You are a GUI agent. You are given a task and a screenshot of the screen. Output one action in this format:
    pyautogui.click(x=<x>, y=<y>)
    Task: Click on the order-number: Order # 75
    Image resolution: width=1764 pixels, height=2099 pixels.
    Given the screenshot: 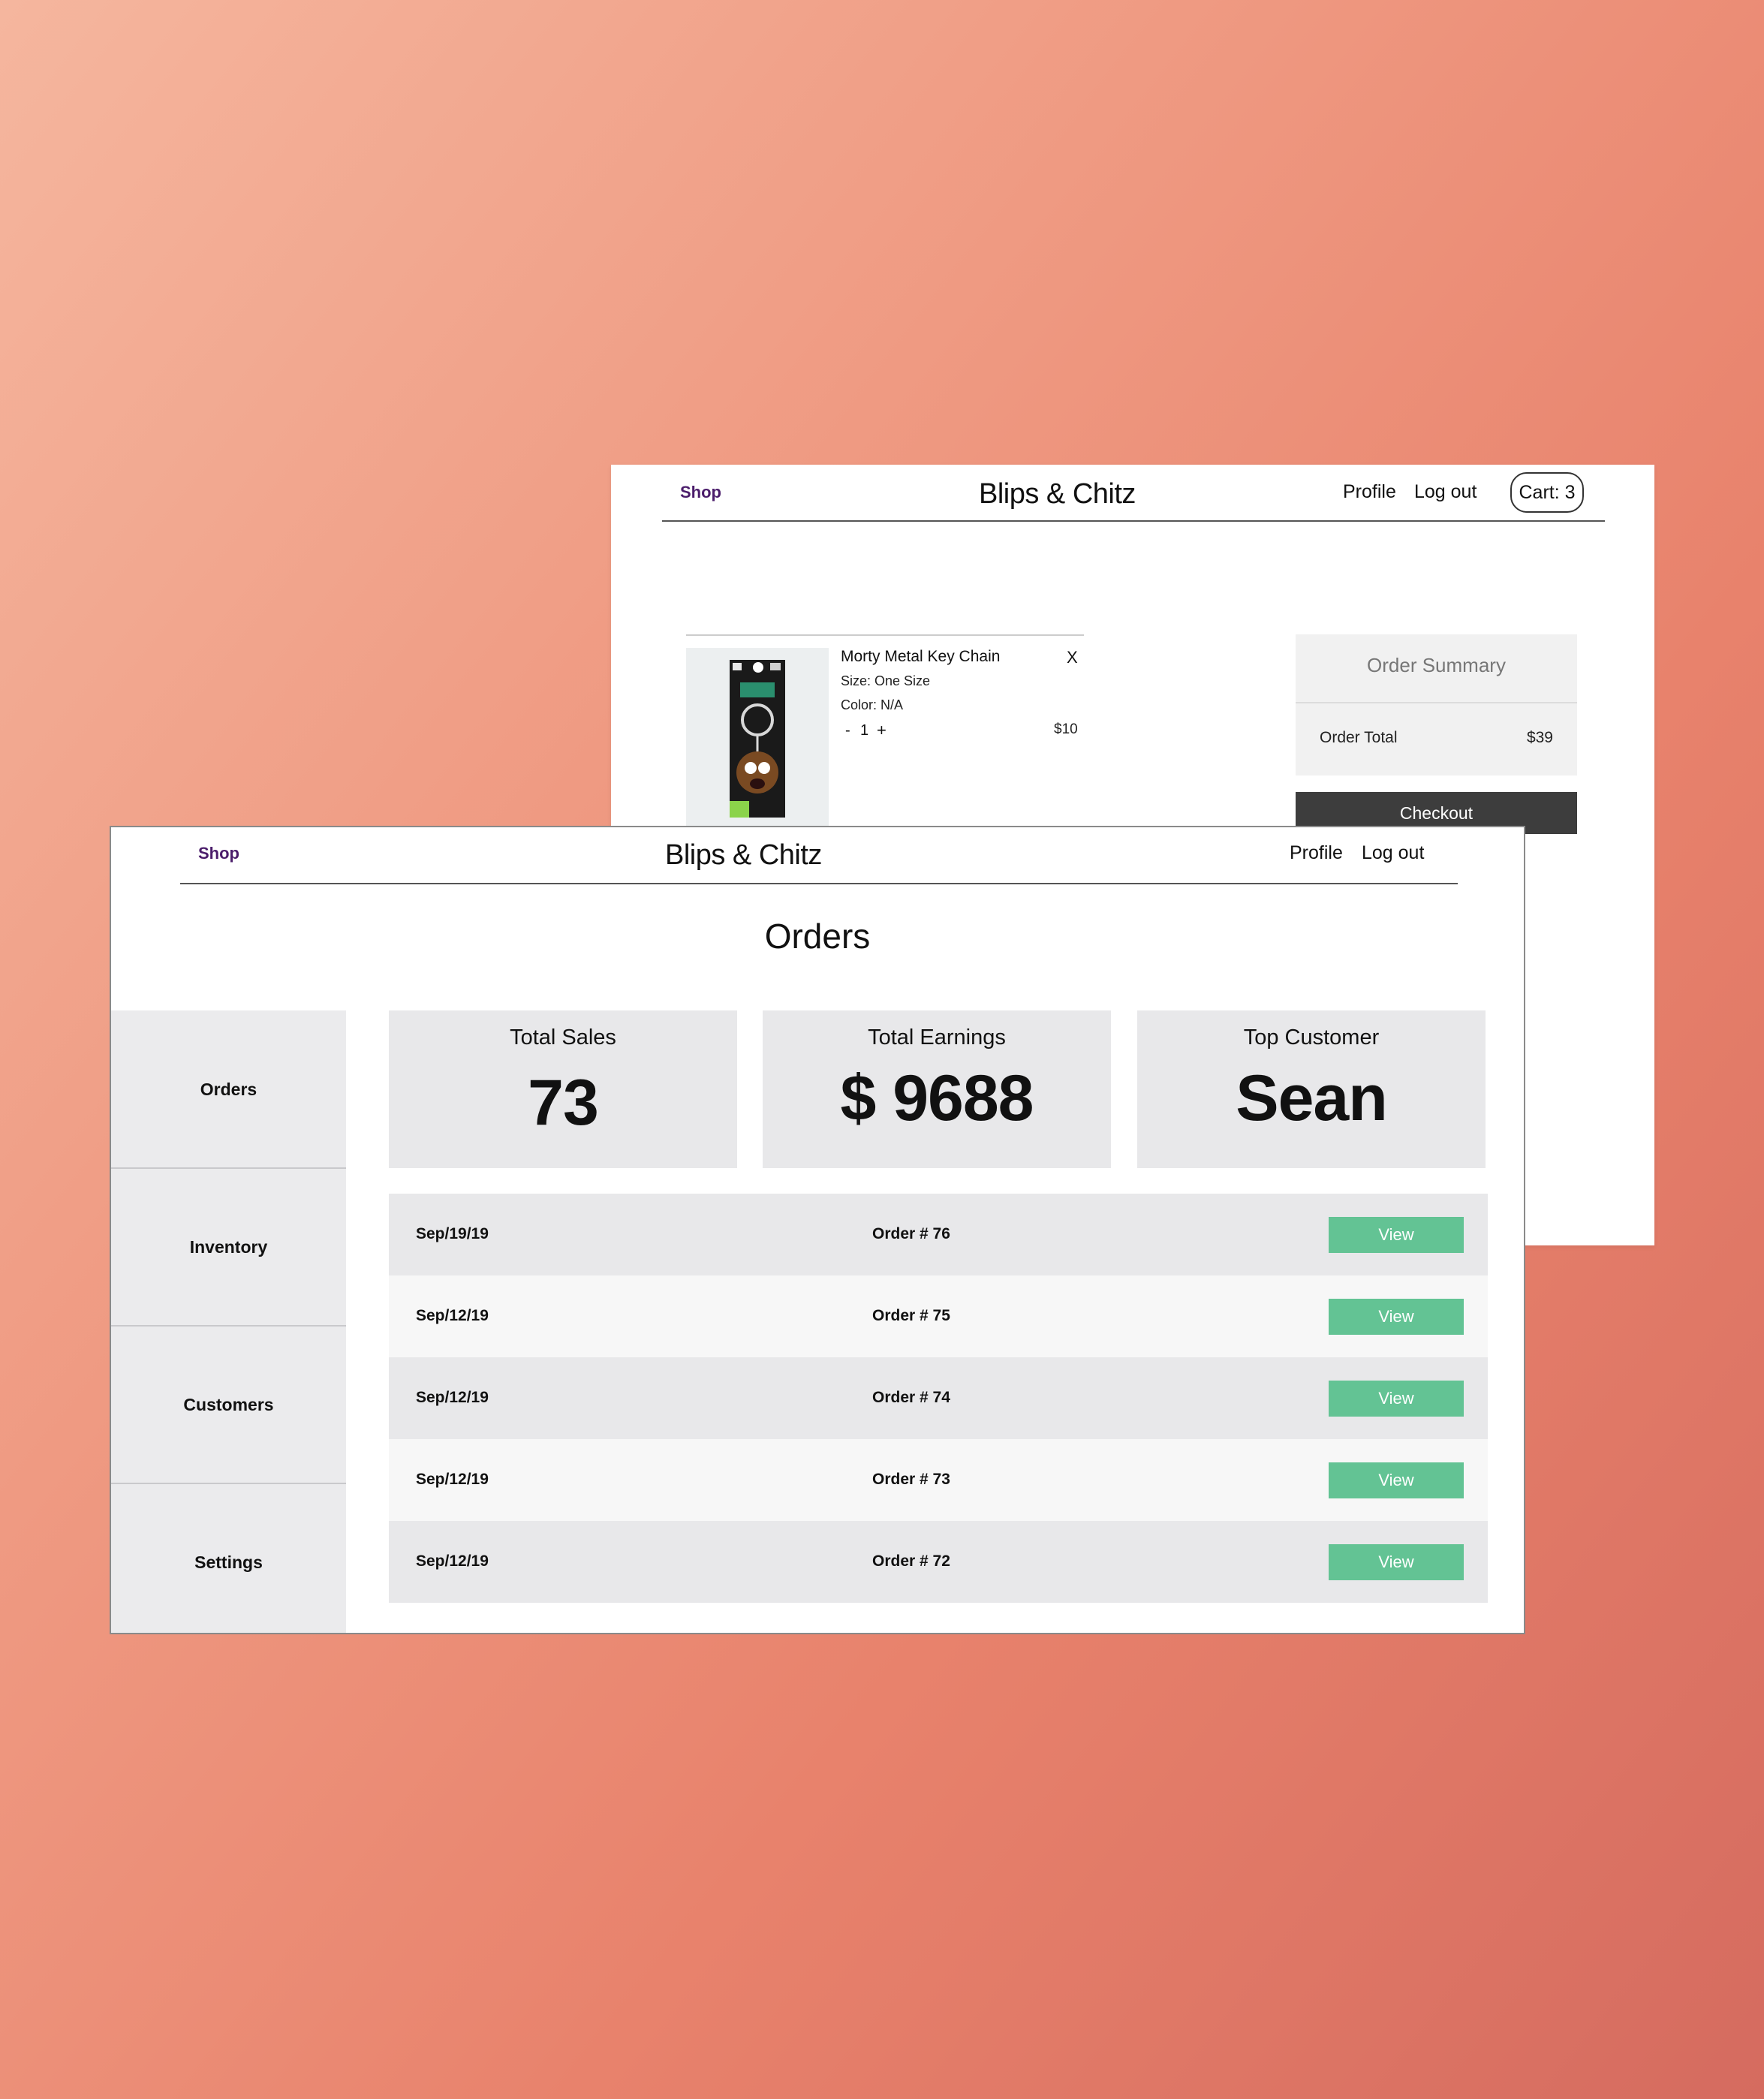 What is the action you would take?
    pyautogui.click(x=911, y=1315)
    